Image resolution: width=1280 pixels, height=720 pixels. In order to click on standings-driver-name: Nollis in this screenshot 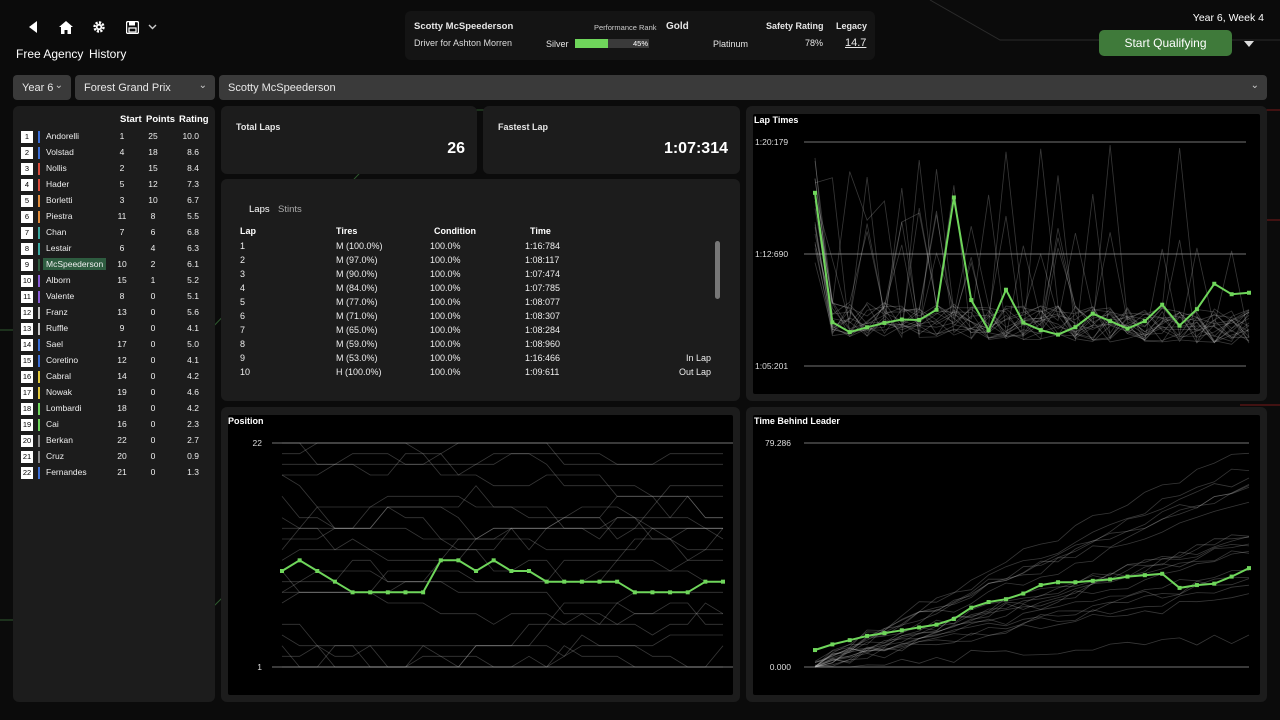, I will do `click(56, 168)`.